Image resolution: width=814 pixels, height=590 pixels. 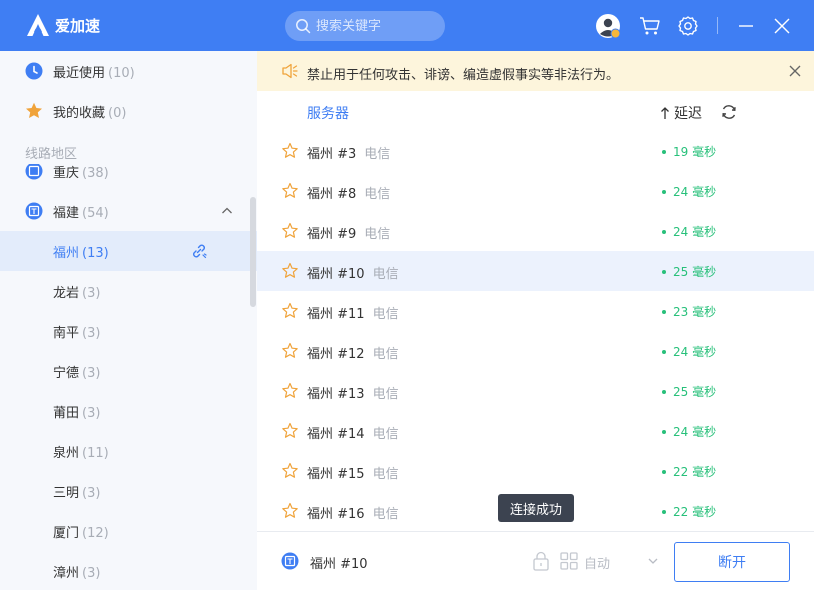 I want to click on minimize-button, so click(x=746, y=26).